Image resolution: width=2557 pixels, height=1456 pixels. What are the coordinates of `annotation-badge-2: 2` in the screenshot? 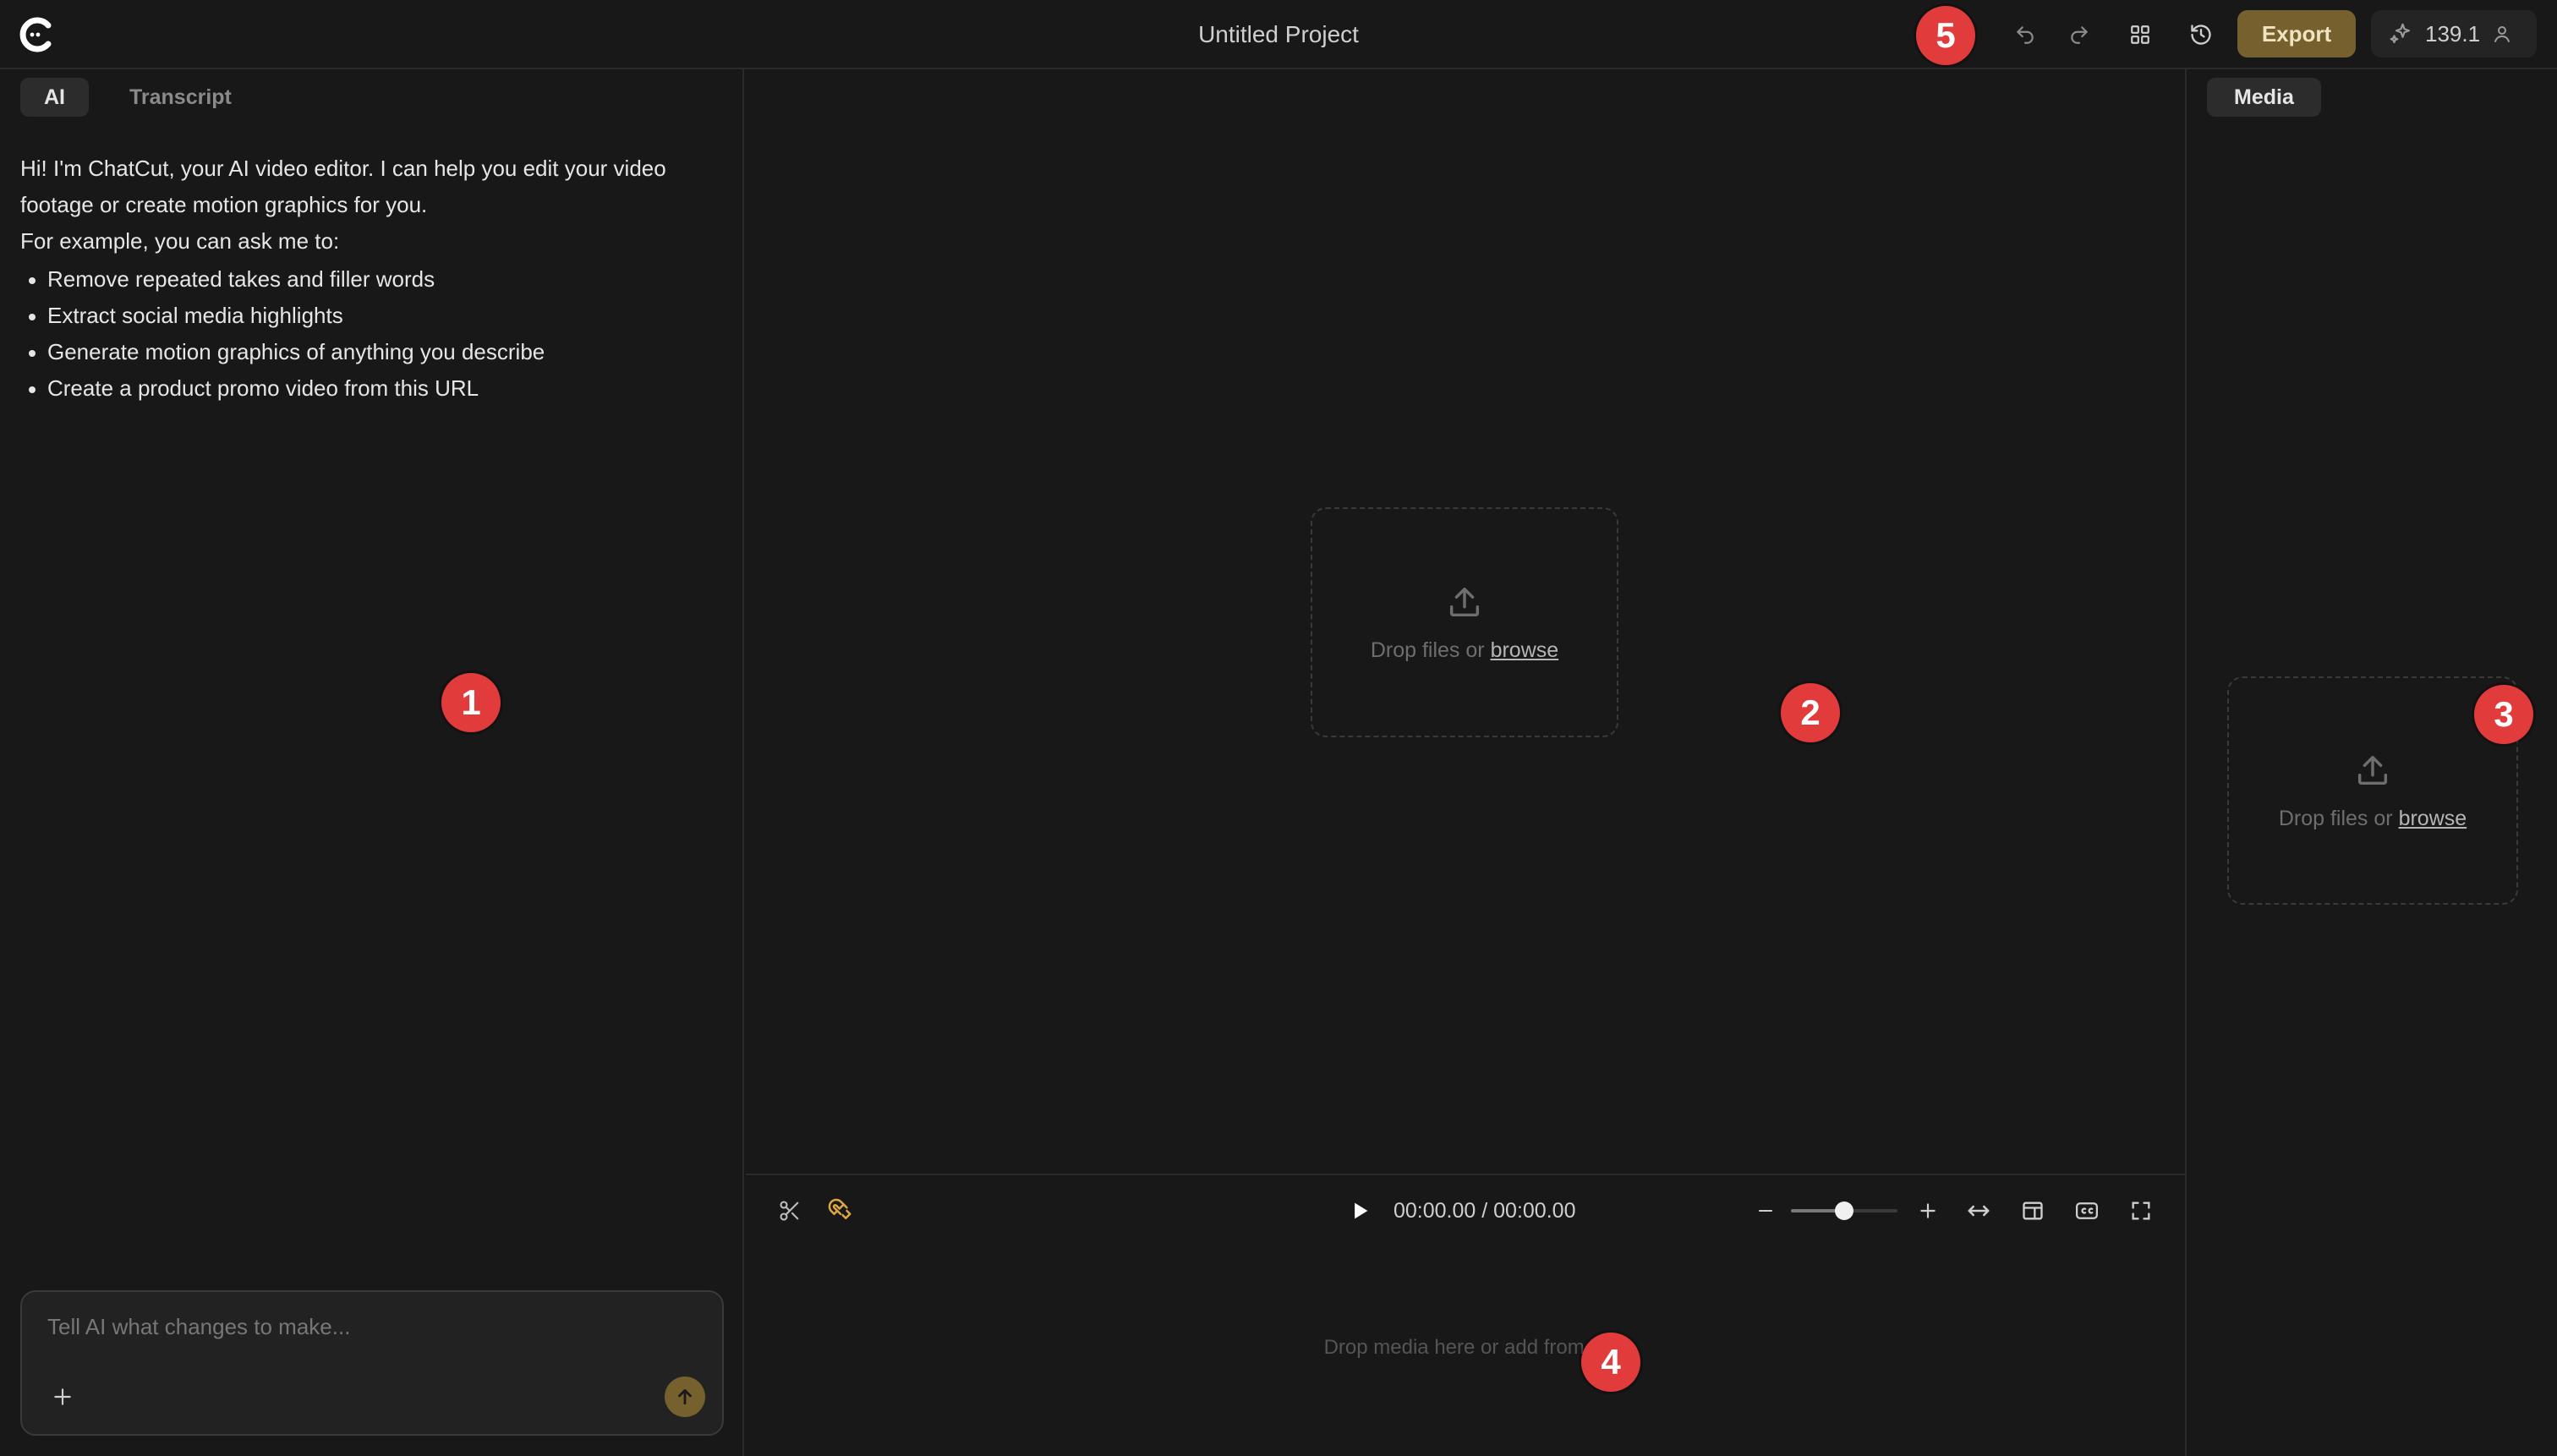 It's located at (1810, 713).